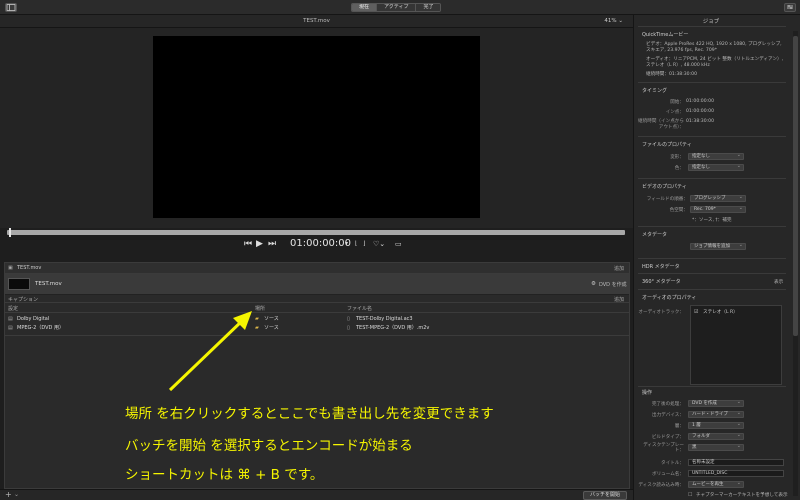 The height and width of the screenshot is (500, 800). I want to click on vr-show-link: 表示, so click(778, 282).